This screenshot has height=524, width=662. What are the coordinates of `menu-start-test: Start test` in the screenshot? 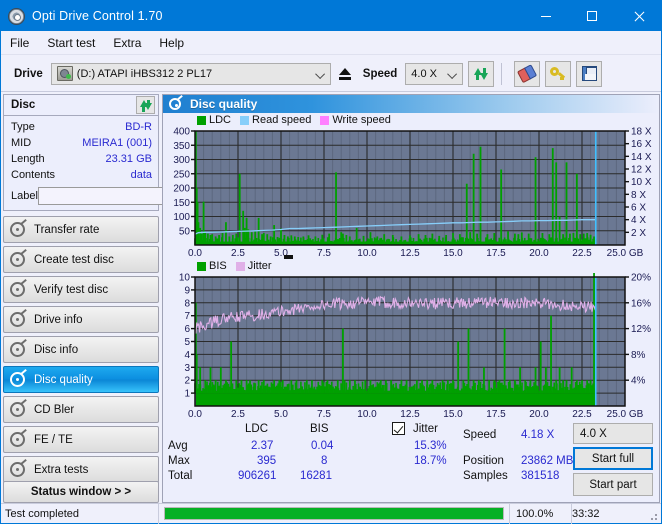 It's located at (71, 43).